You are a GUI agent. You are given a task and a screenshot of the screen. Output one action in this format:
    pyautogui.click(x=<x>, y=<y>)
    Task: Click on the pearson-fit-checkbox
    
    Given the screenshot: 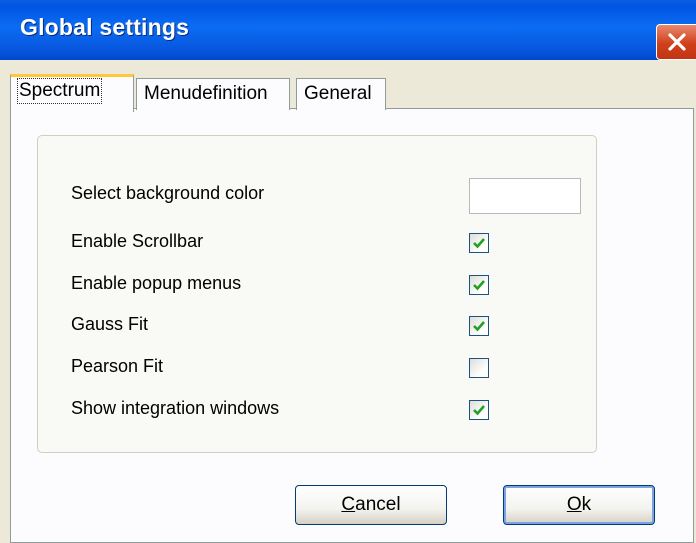 What is the action you would take?
    pyautogui.click(x=479, y=368)
    